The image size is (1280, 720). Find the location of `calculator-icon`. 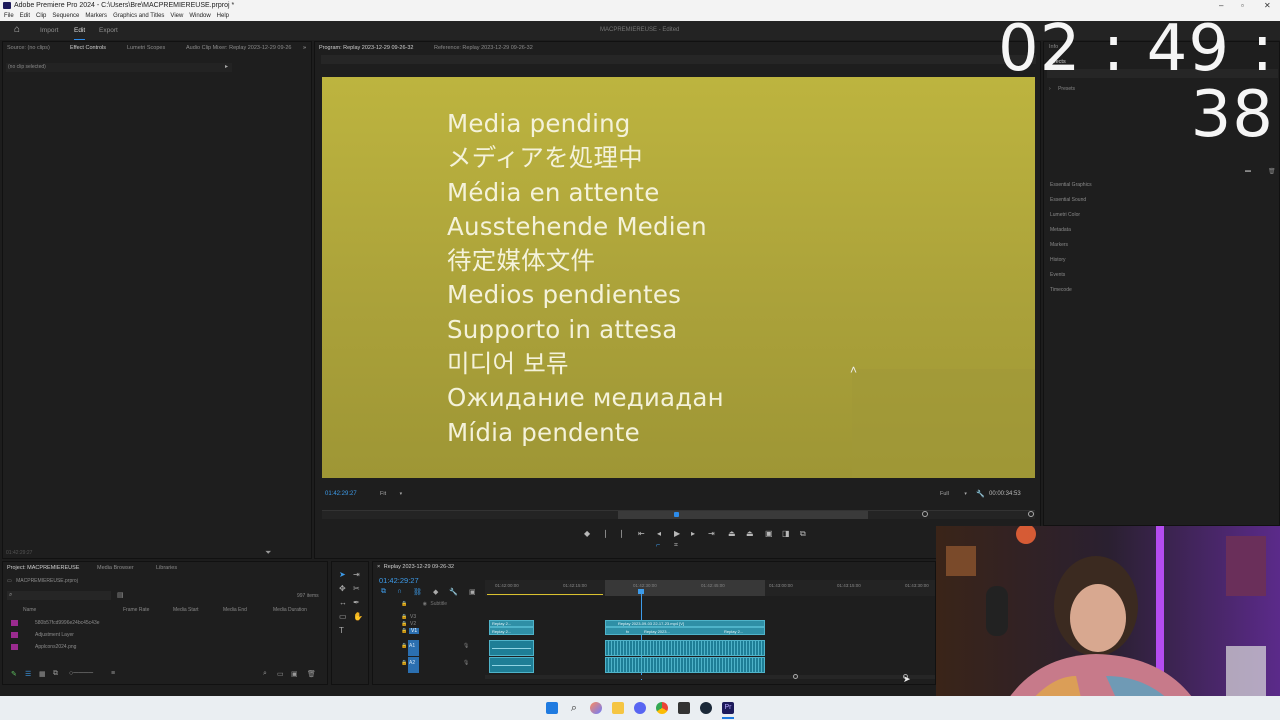

calculator-icon is located at coordinates (684, 708).